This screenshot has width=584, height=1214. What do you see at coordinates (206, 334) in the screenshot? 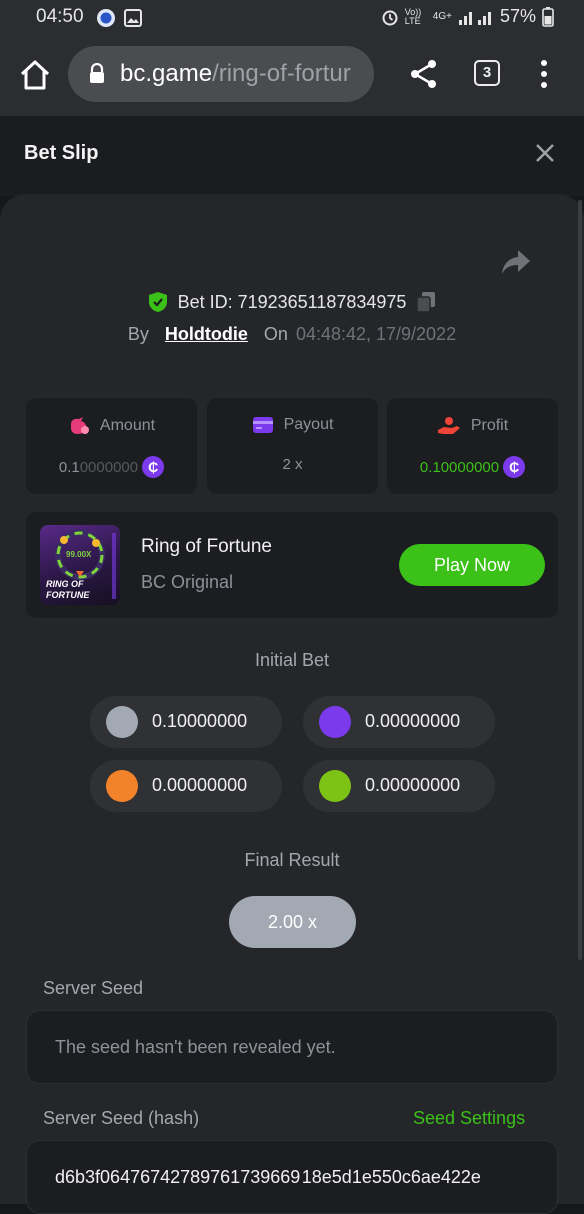
I see `username-link: Holdtodie` at bounding box center [206, 334].